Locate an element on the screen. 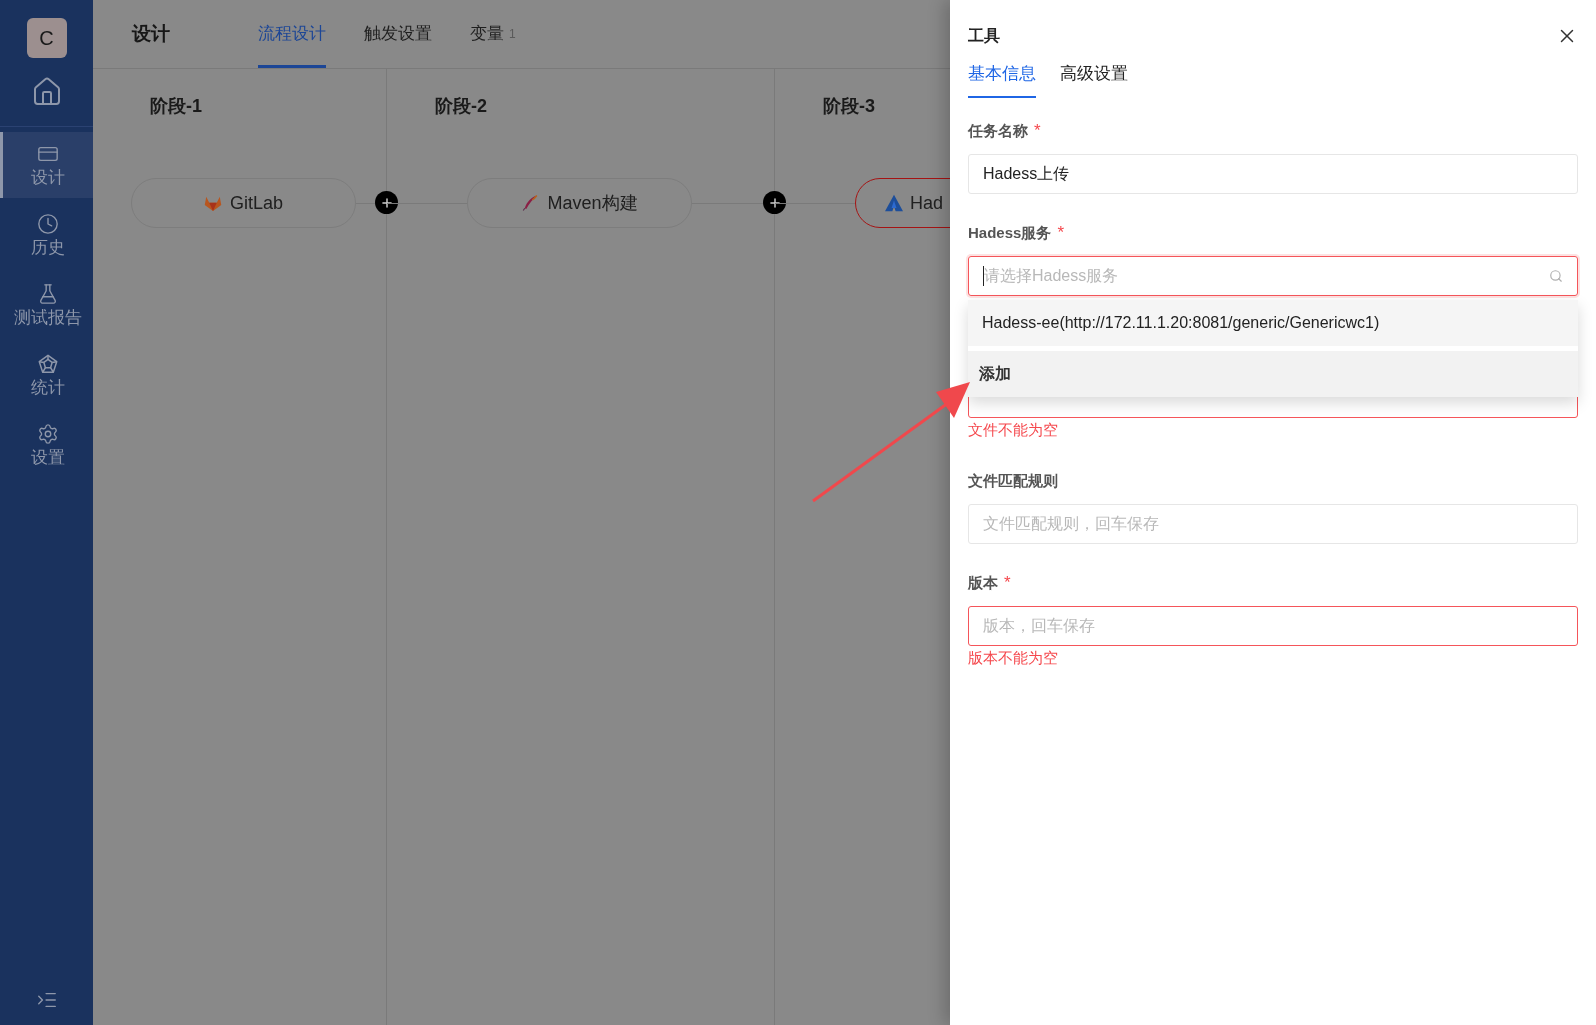 The height and width of the screenshot is (1025, 1596). sidebar-item: 历史 is located at coordinates (46, 235).